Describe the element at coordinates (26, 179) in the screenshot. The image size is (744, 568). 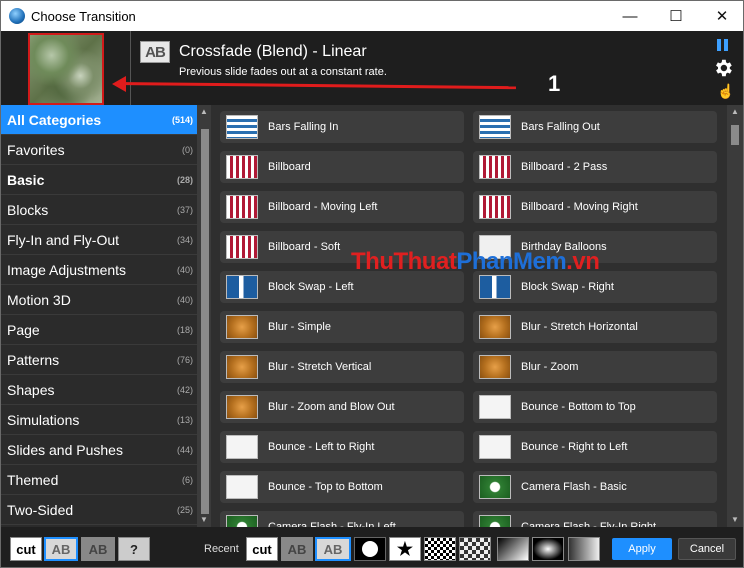
I see `category-label: Basic` at that location.